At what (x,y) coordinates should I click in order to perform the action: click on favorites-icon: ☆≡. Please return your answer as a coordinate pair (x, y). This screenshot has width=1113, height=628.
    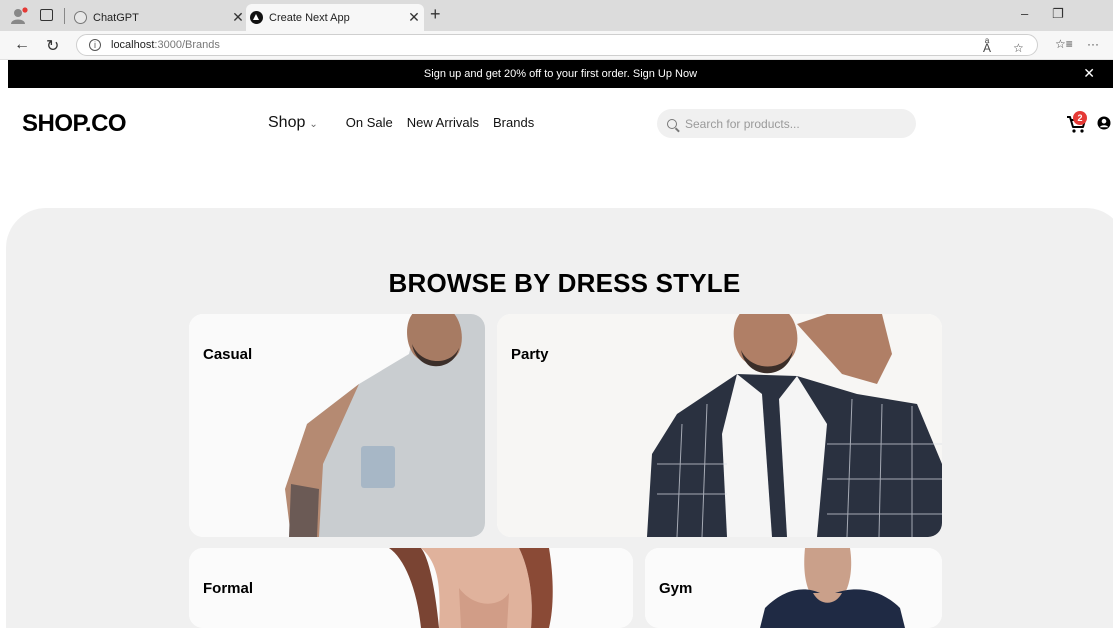
    Looking at the image, I should click on (1064, 44).